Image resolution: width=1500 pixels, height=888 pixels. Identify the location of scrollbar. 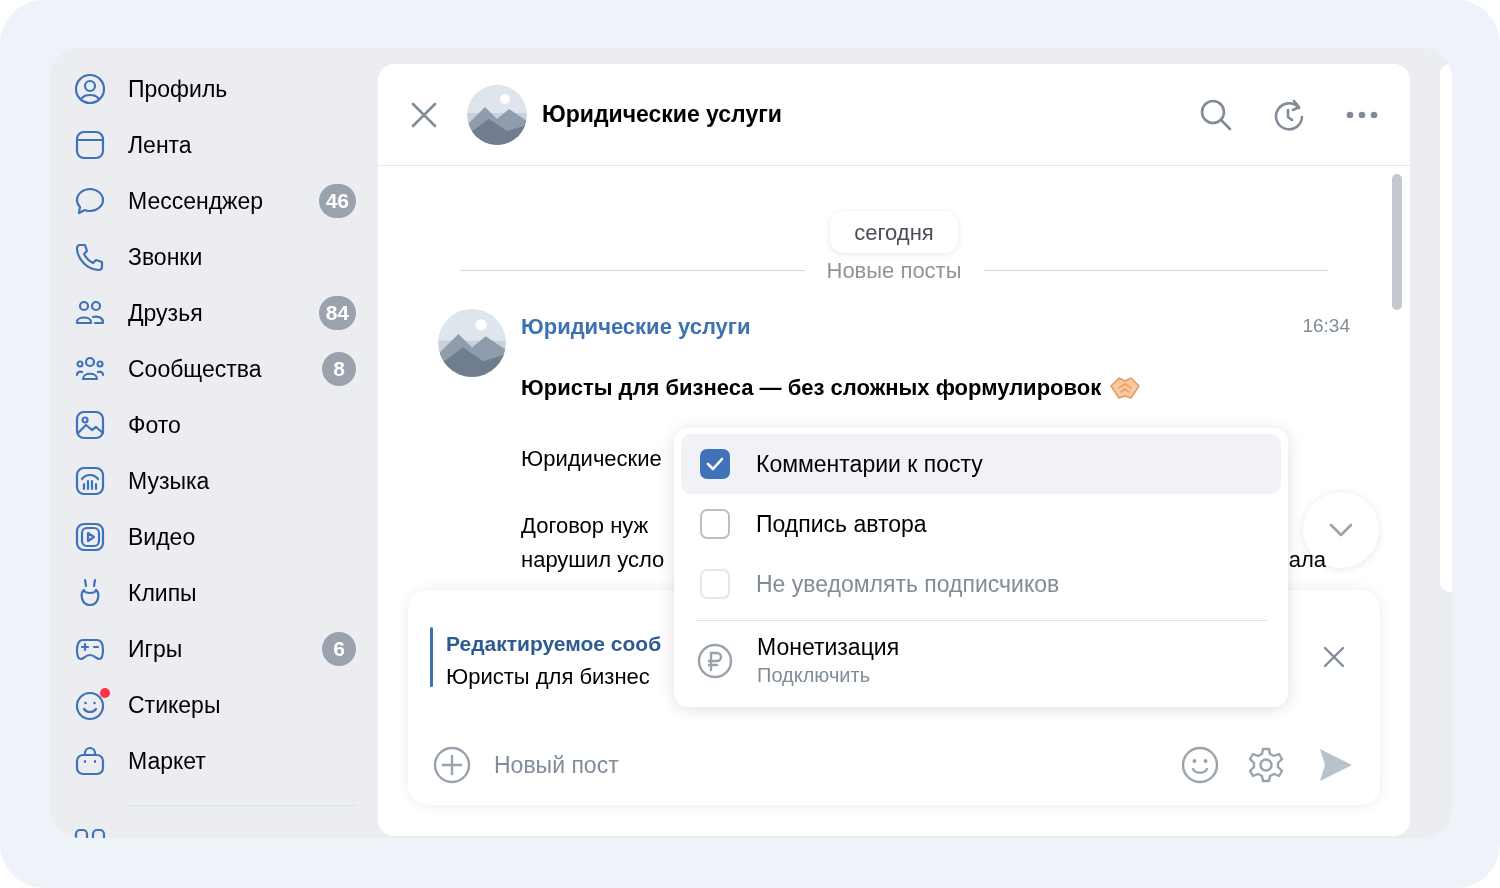
(1397, 242).